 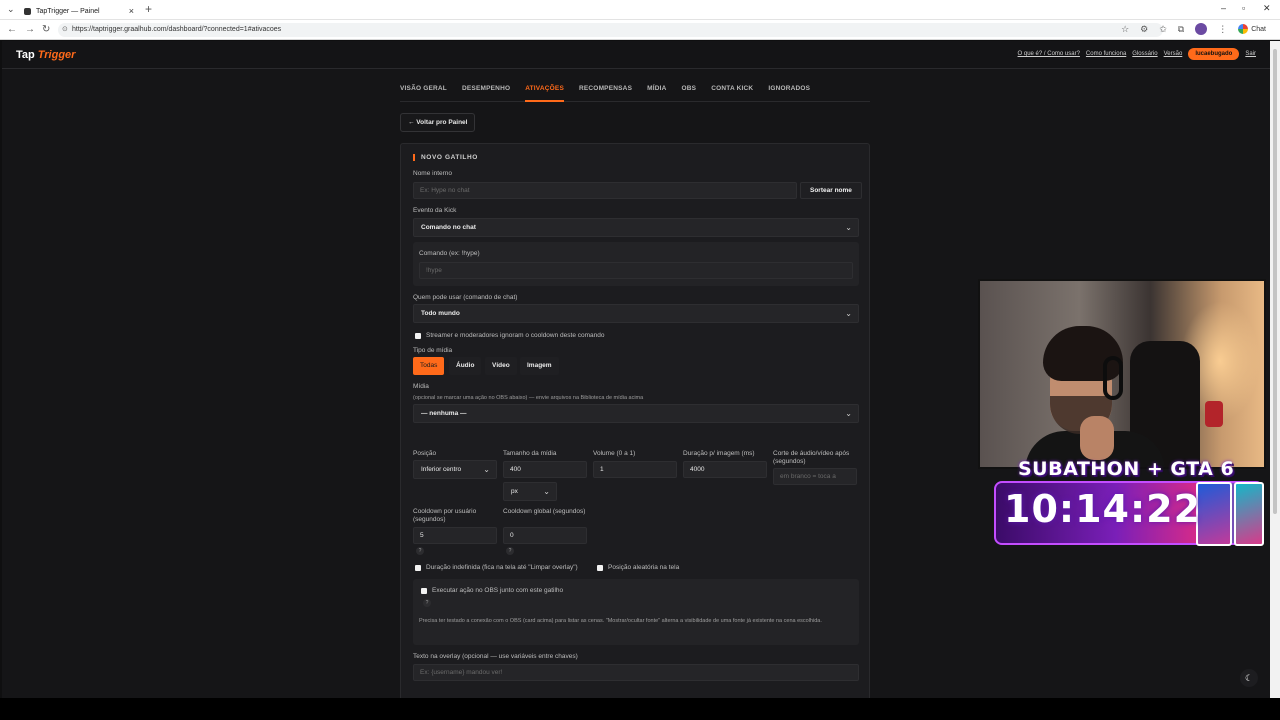 What do you see at coordinates (1222, 29) in the screenshot?
I see `more-menu-icon: ⋮` at bounding box center [1222, 29].